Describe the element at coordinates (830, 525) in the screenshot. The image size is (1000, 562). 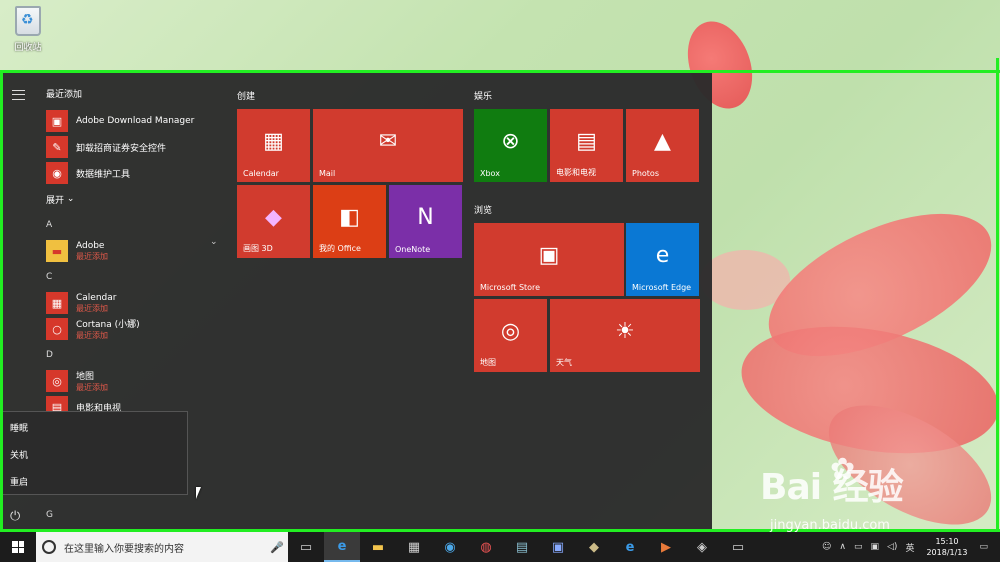
I see `watermark-url: jingyan.baidu.com` at that location.